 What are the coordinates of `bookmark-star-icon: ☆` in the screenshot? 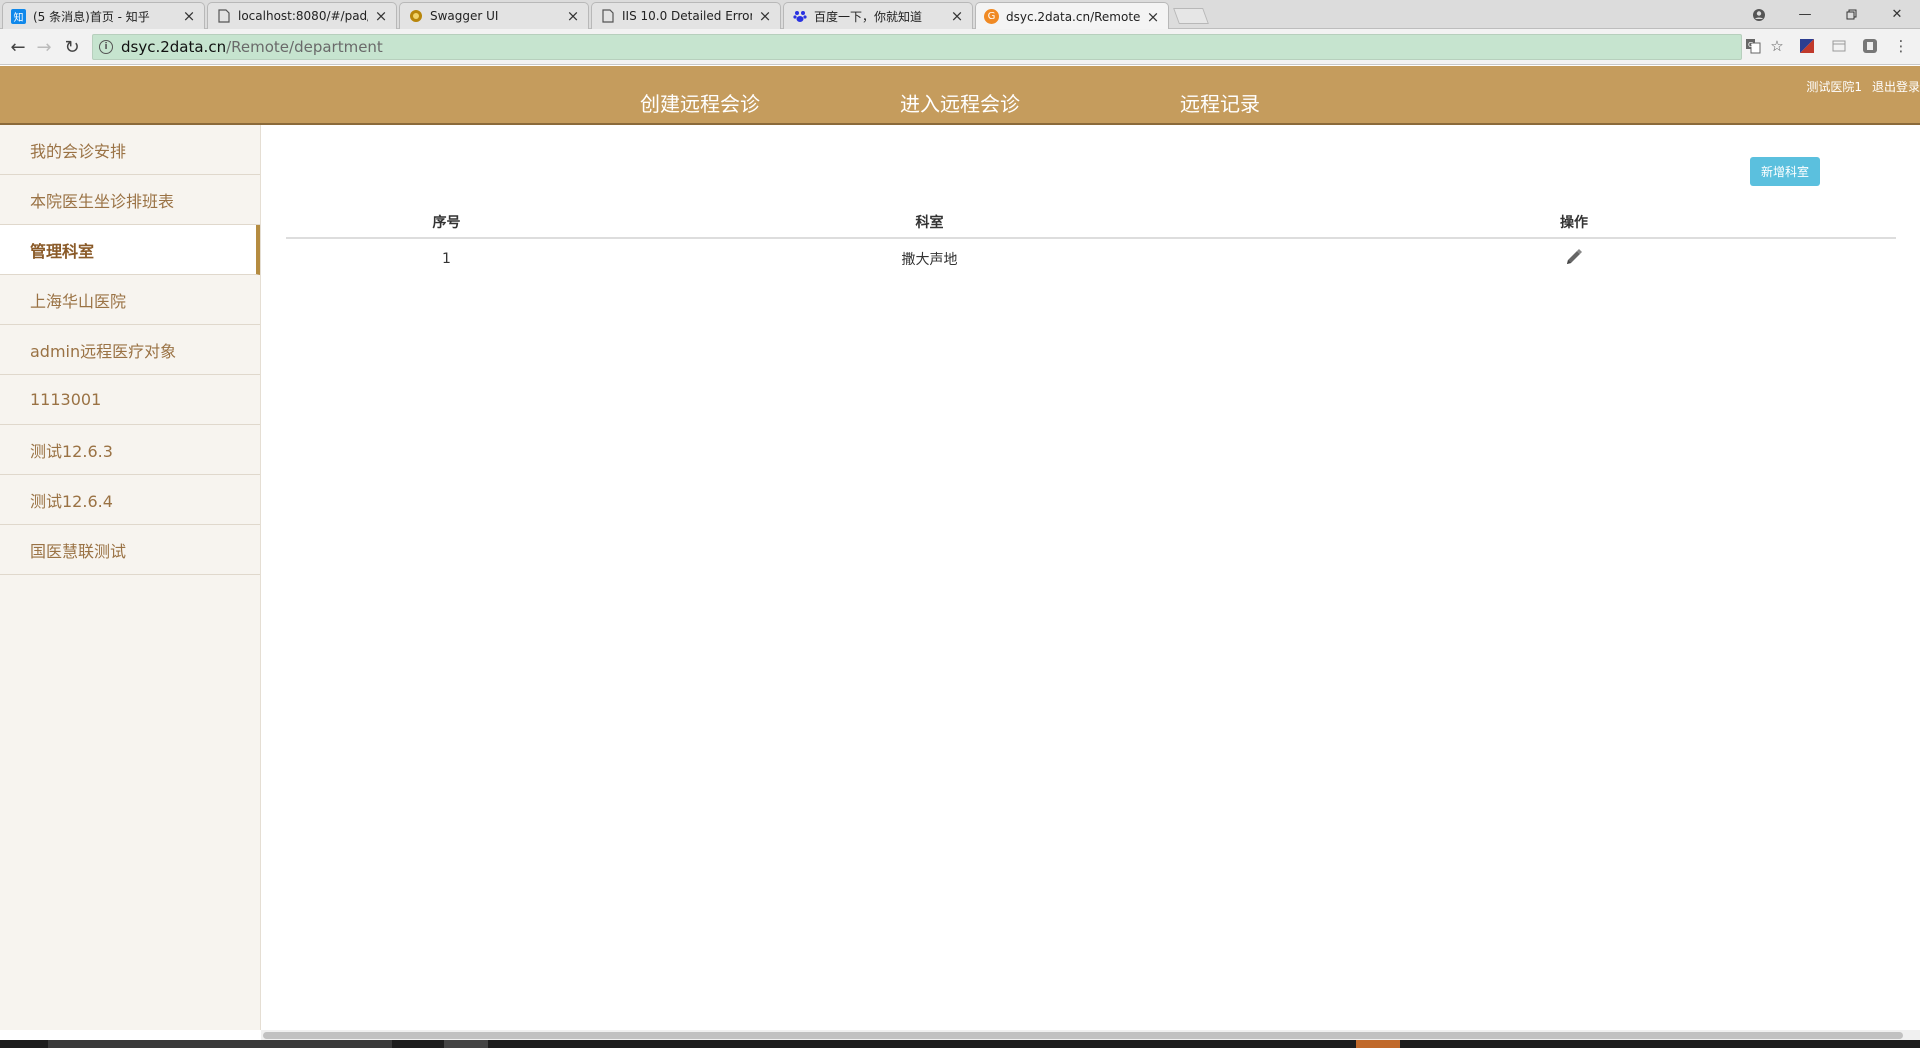 It's located at (1777, 46).